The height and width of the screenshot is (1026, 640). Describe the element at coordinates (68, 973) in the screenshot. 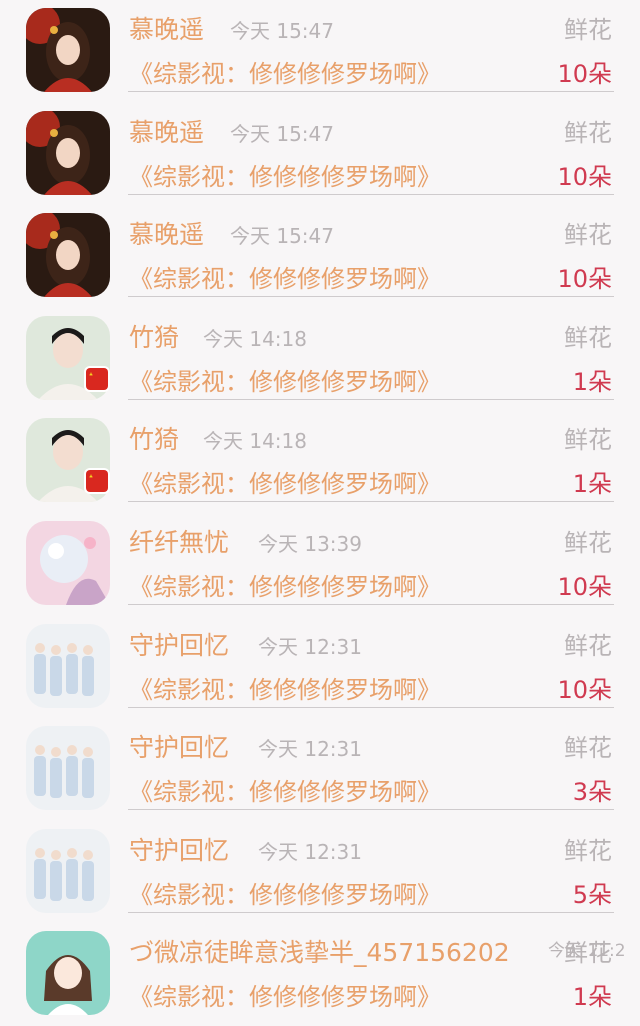

I see `cartoon-girl-icon` at that location.